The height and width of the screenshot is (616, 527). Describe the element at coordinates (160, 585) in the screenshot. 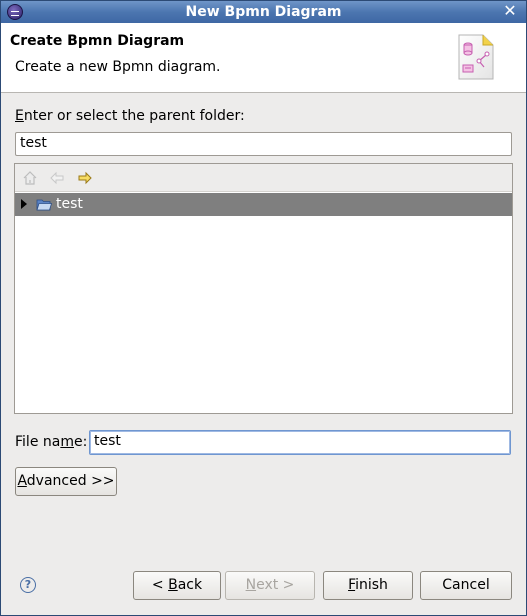

I see `back-prefix: <` at that location.